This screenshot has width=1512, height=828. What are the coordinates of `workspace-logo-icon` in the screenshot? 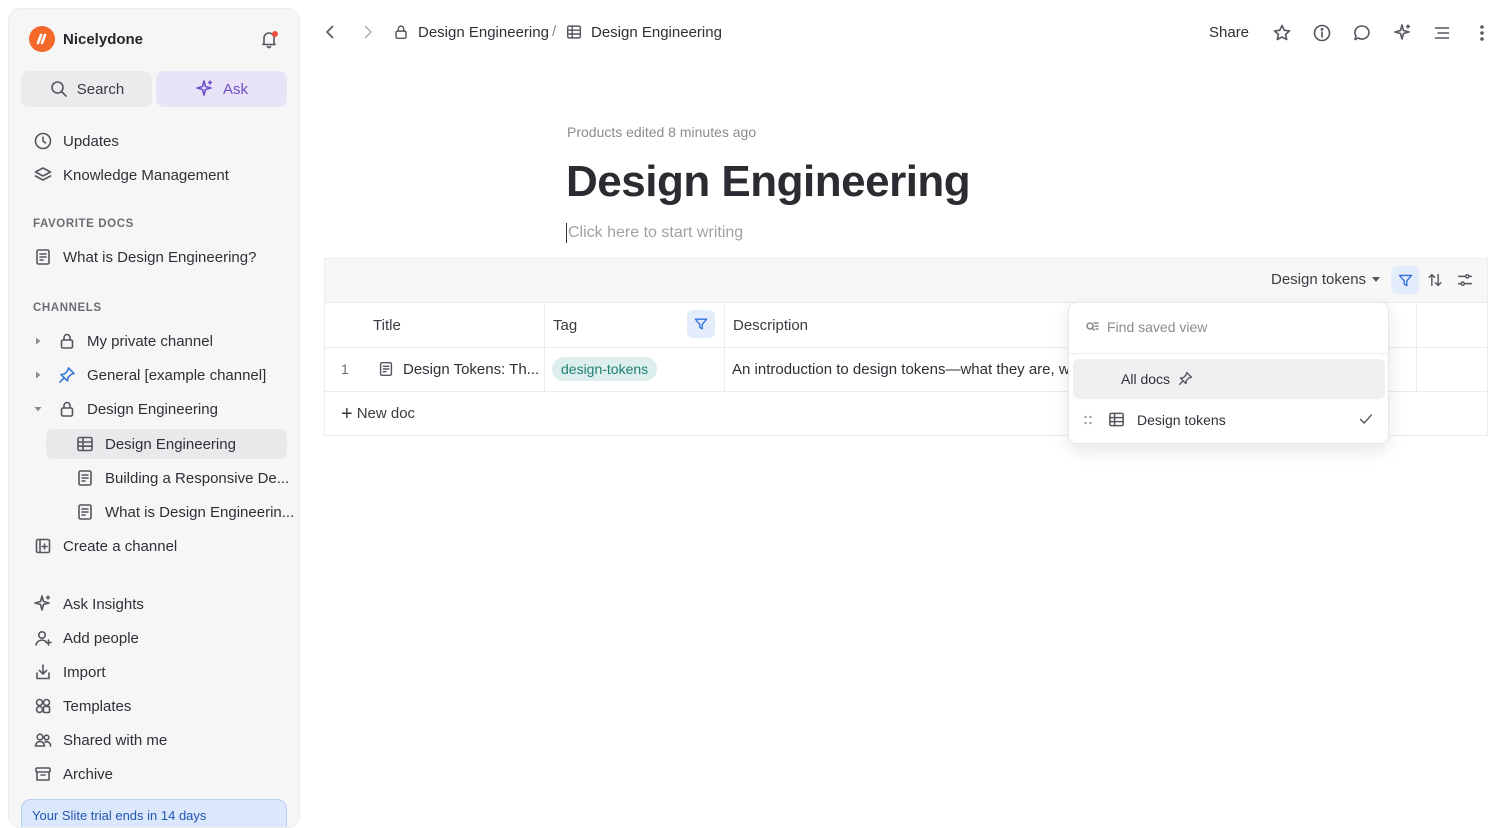 It's located at (42, 39).